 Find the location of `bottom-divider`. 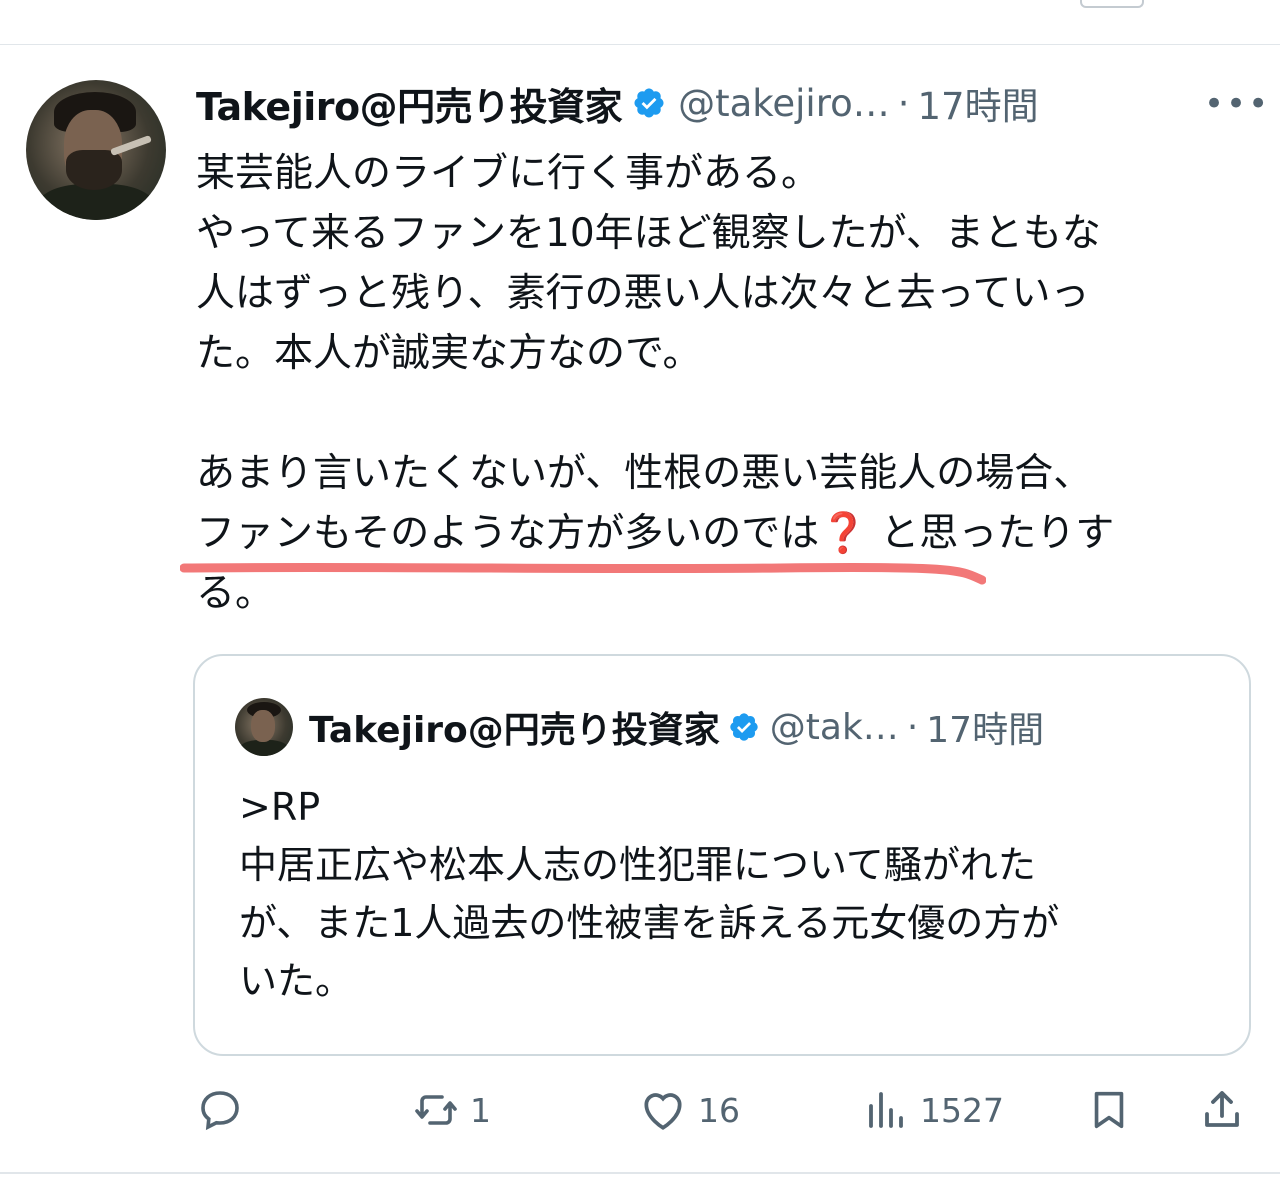

bottom-divider is located at coordinates (640, 1173).